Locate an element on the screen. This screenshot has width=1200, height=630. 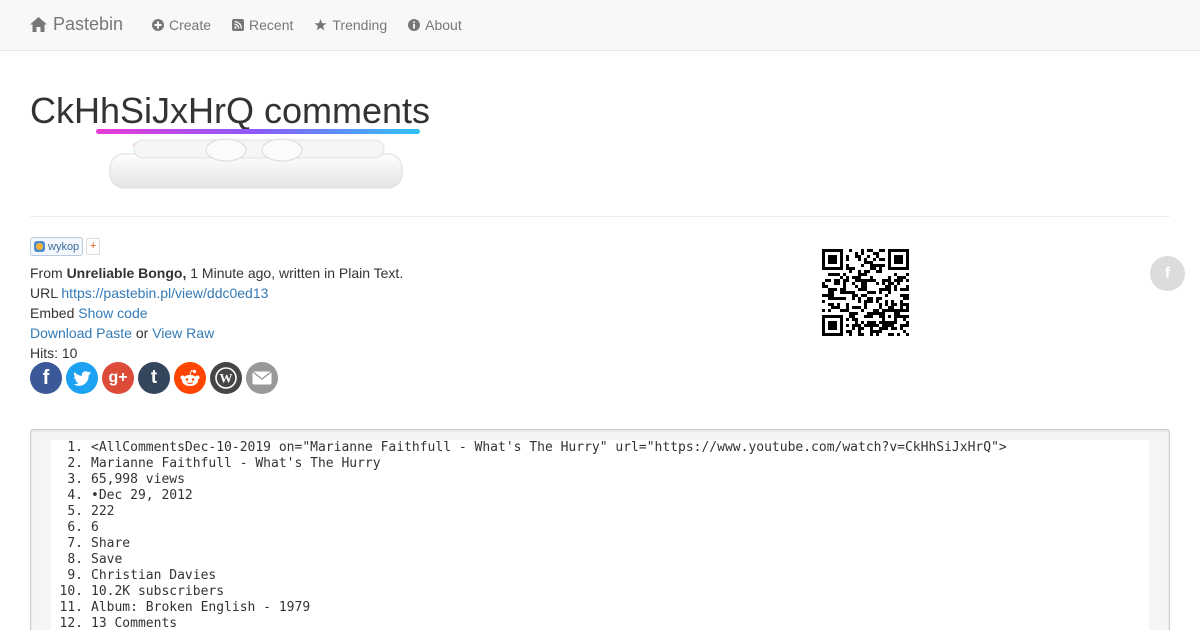
email-share-button is located at coordinates (262, 378).